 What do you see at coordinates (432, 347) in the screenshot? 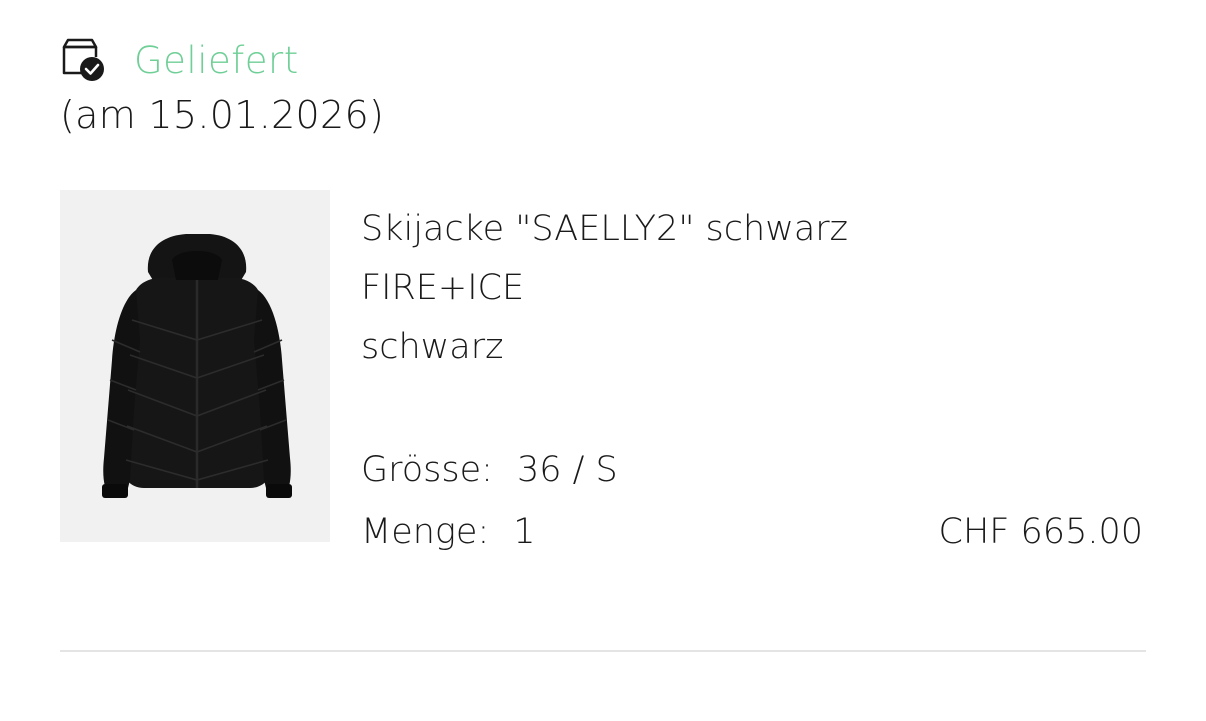
I see `product-color: schwarz` at bounding box center [432, 347].